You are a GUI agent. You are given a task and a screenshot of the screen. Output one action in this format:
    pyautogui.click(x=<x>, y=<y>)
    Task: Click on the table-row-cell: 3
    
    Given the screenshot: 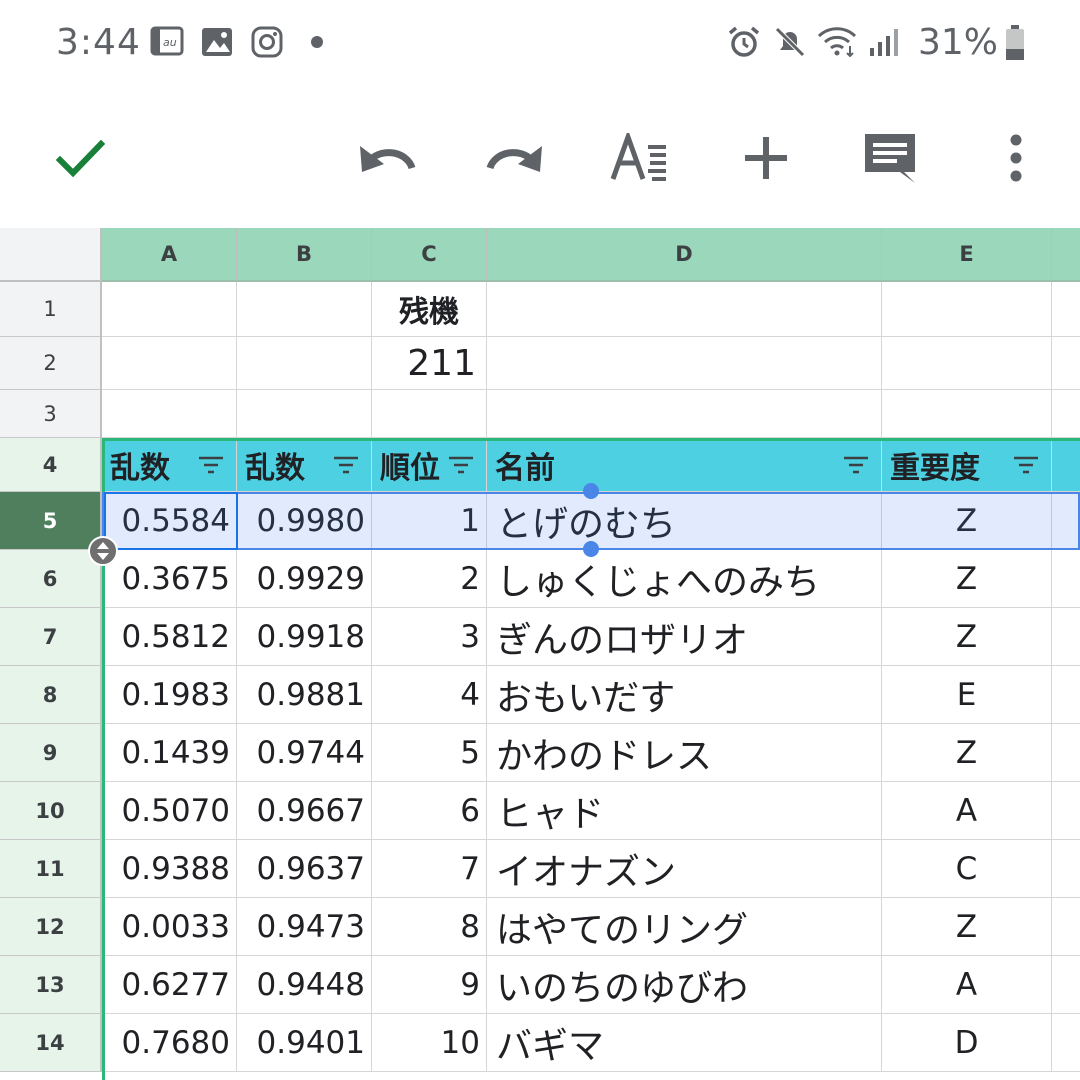 What is the action you would take?
    pyautogui.click(x=429, y=637)
    